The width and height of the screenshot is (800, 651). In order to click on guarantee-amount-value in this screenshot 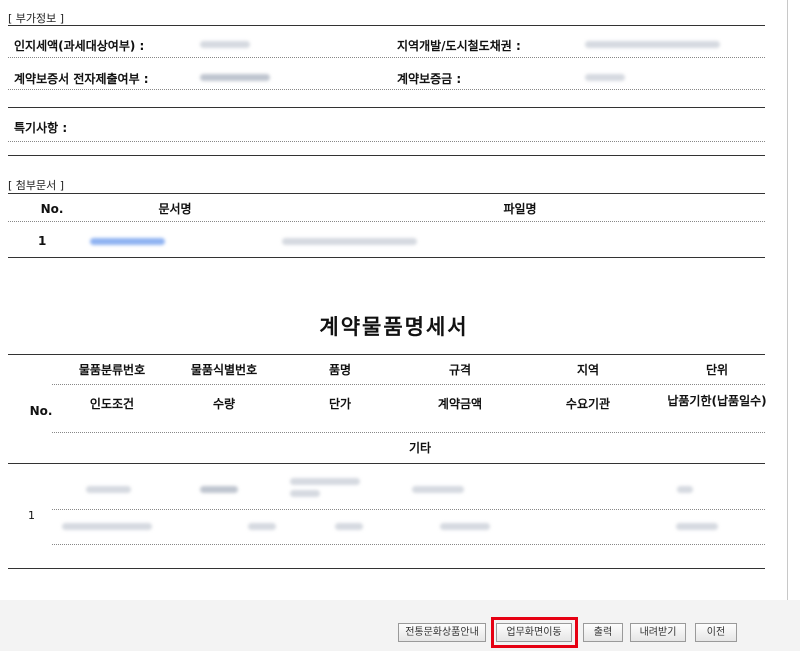, I will do `click(605, 77)`.